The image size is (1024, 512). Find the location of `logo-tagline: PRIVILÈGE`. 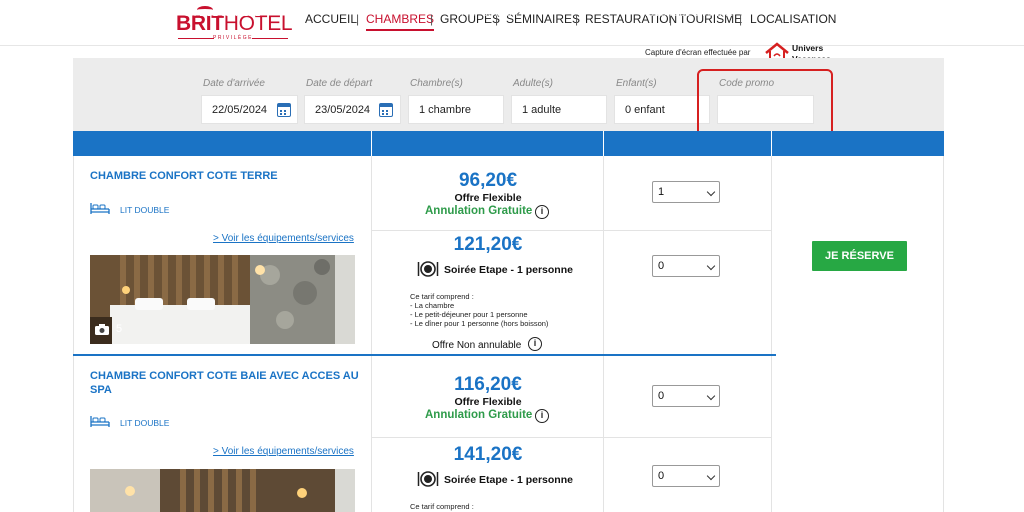

logo-tagline: PRIVILÈGE is located at coordinates (233, 38).